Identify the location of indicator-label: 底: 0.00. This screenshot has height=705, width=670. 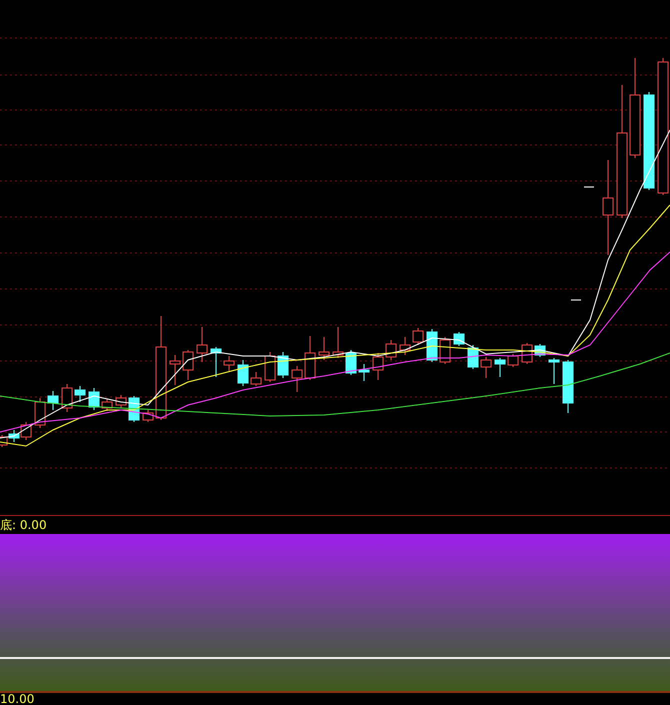
(23, 525).